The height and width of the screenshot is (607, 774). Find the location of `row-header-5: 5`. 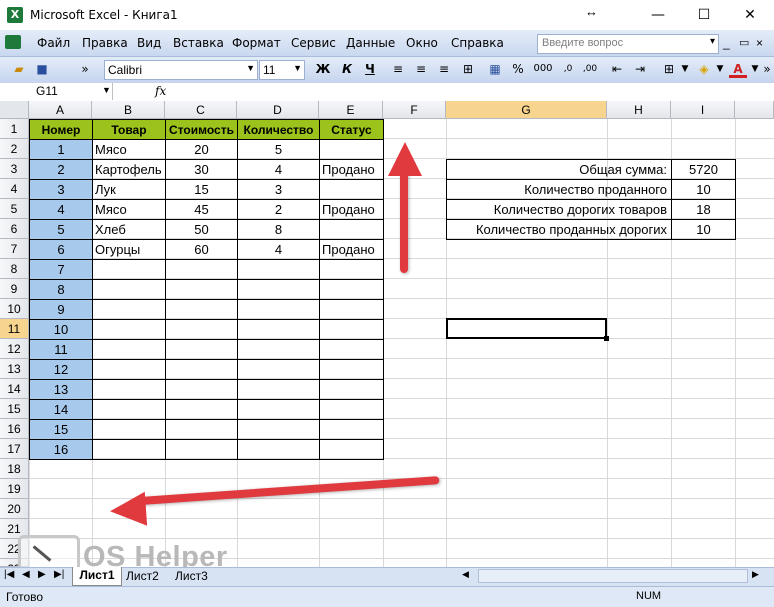

row-header-5: 5 is located at coordinates (14, 209).